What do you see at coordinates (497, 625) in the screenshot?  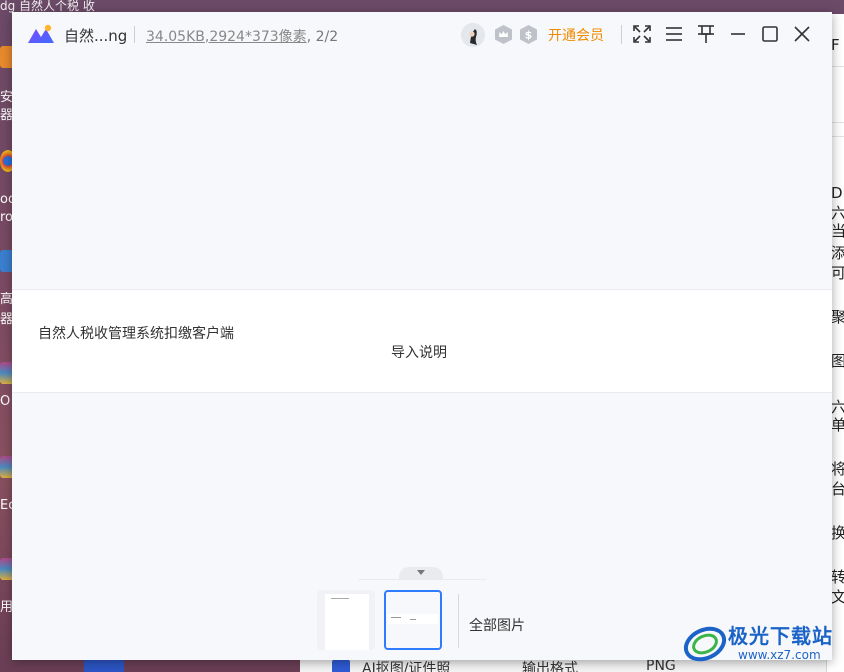 I see `all-images-link: 全部图片` at bounding box center [497, 625].